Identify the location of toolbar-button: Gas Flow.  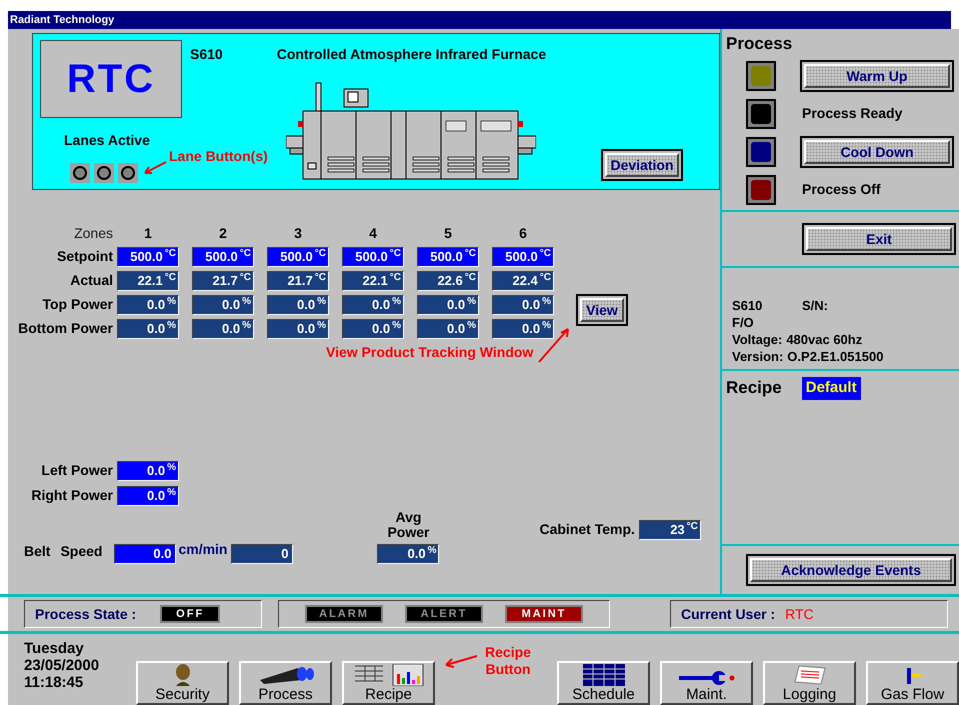
(912, 683).